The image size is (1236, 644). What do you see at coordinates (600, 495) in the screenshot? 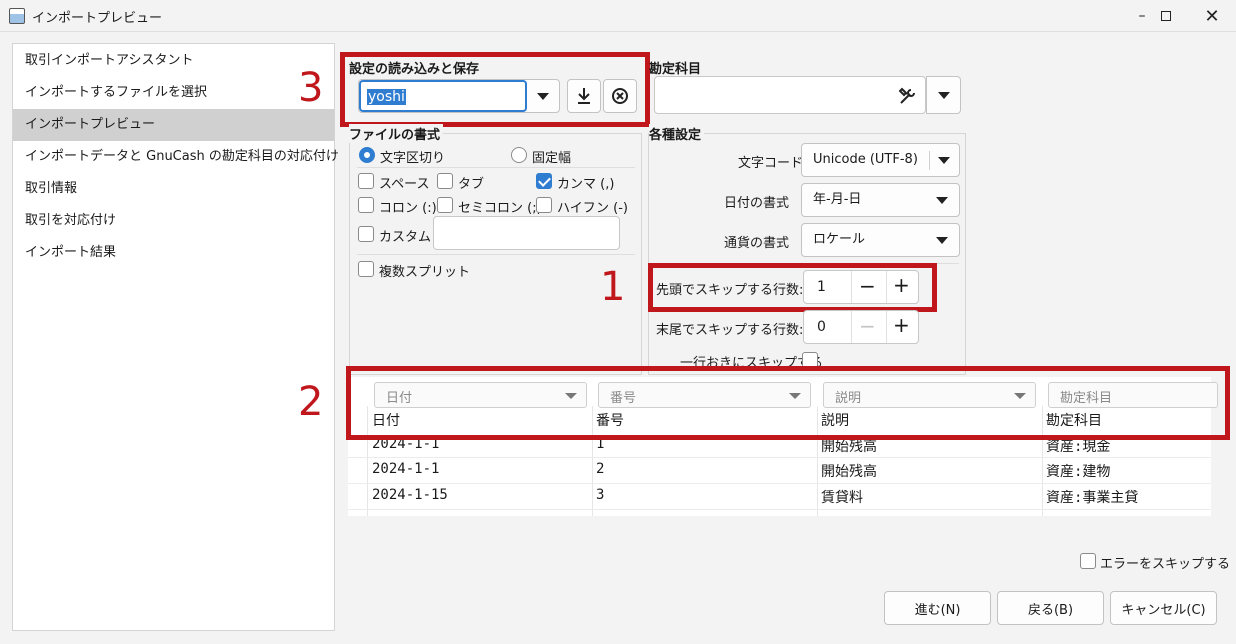
I see `table-cell: 3` at bounding box center [600, 495].